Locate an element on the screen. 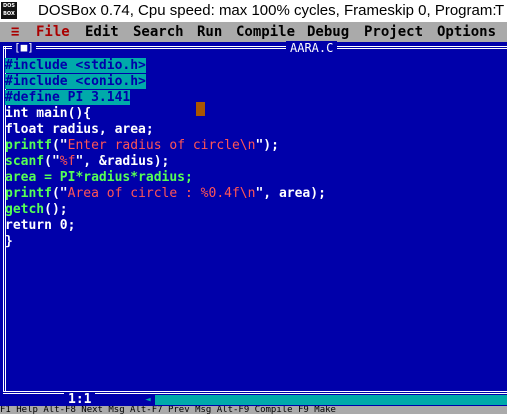  code-line-text: return 0; is located at coordinates (40, 225).